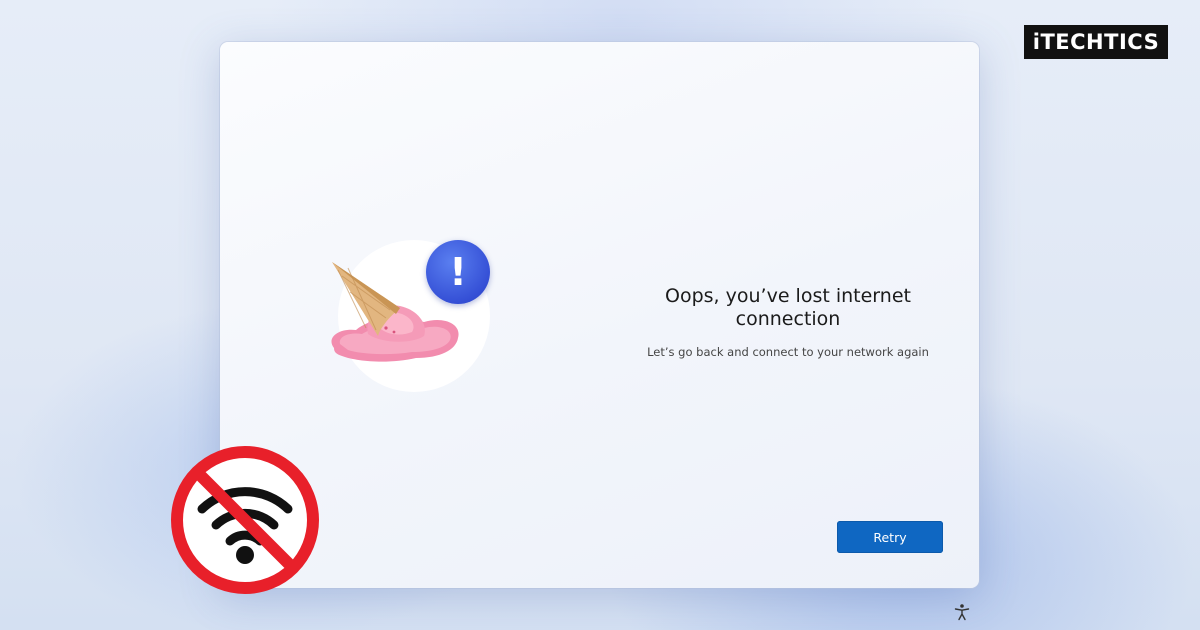  I want to click on brand-logo: iTECHTICS, so click(1096, 42).